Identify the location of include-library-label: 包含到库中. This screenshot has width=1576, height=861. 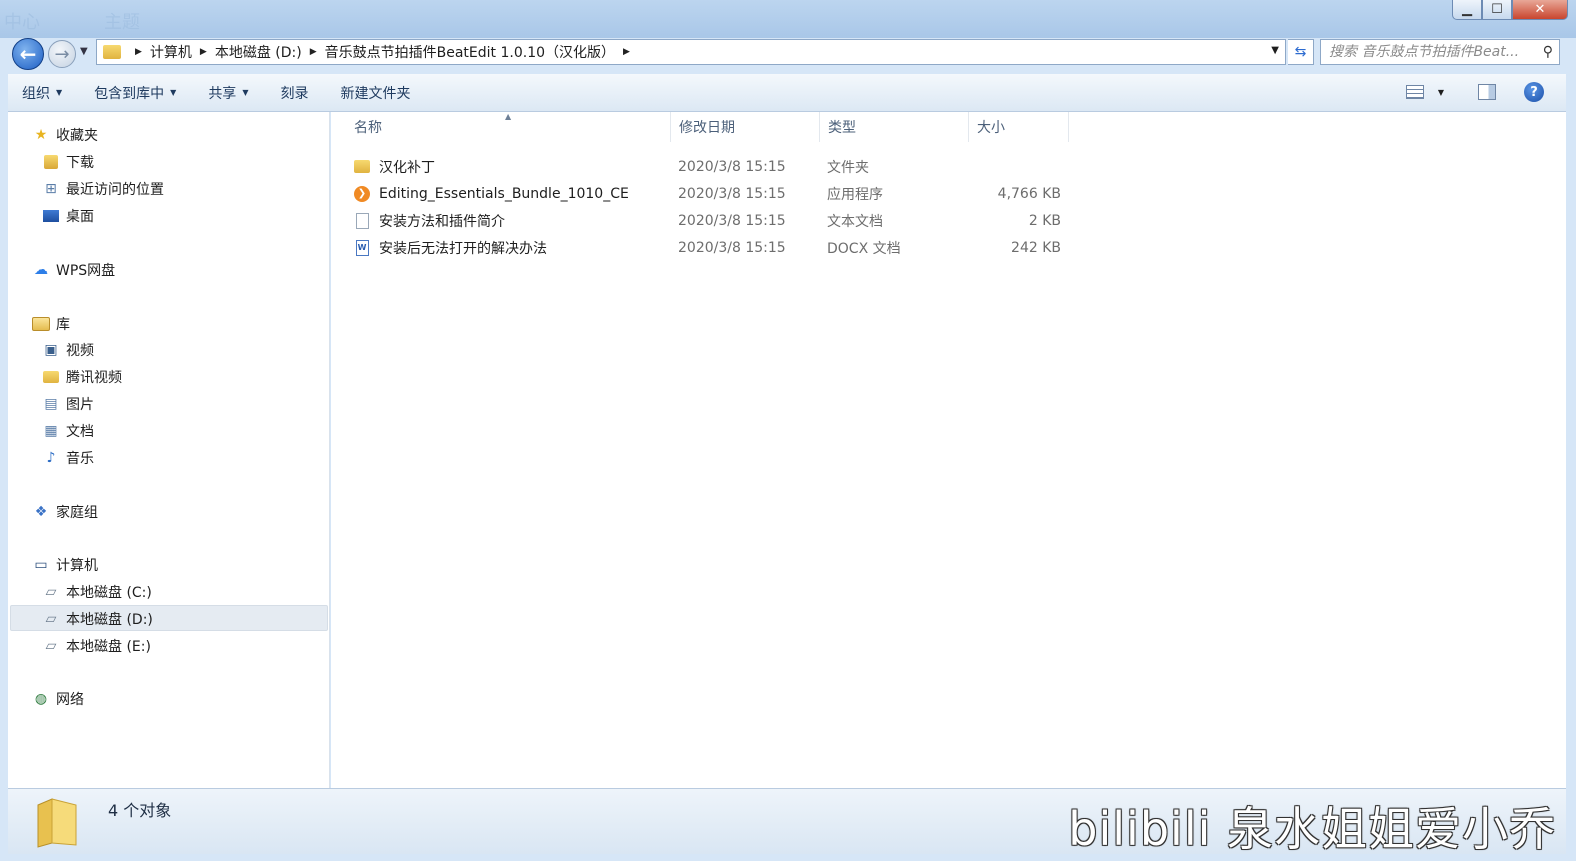
(129, 93).